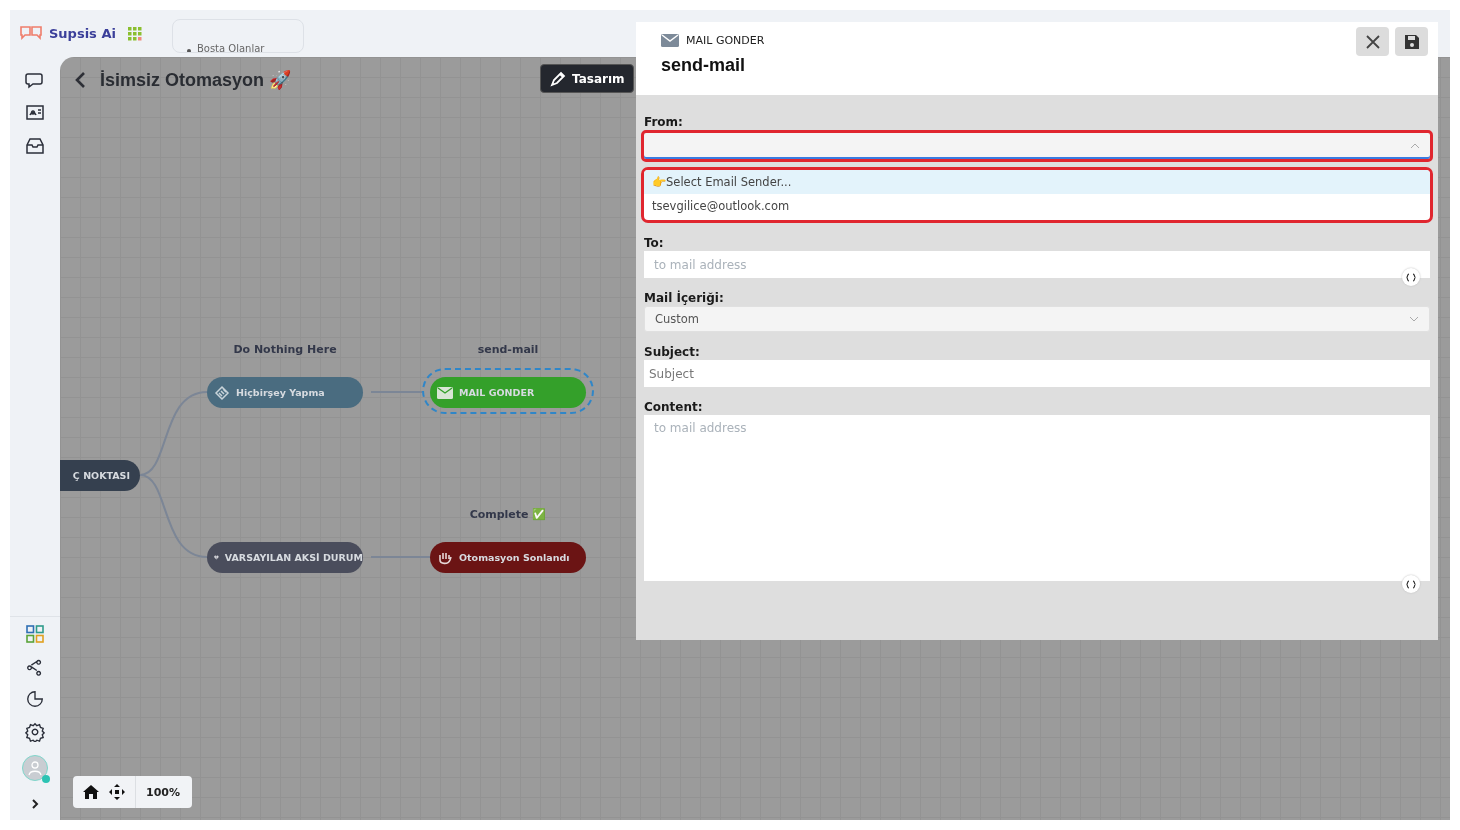 The width and height of the screenshot is (1460, 830). Describe the element at coordinates (35, 768) in the screenshot. I see `person-icon` at that location.